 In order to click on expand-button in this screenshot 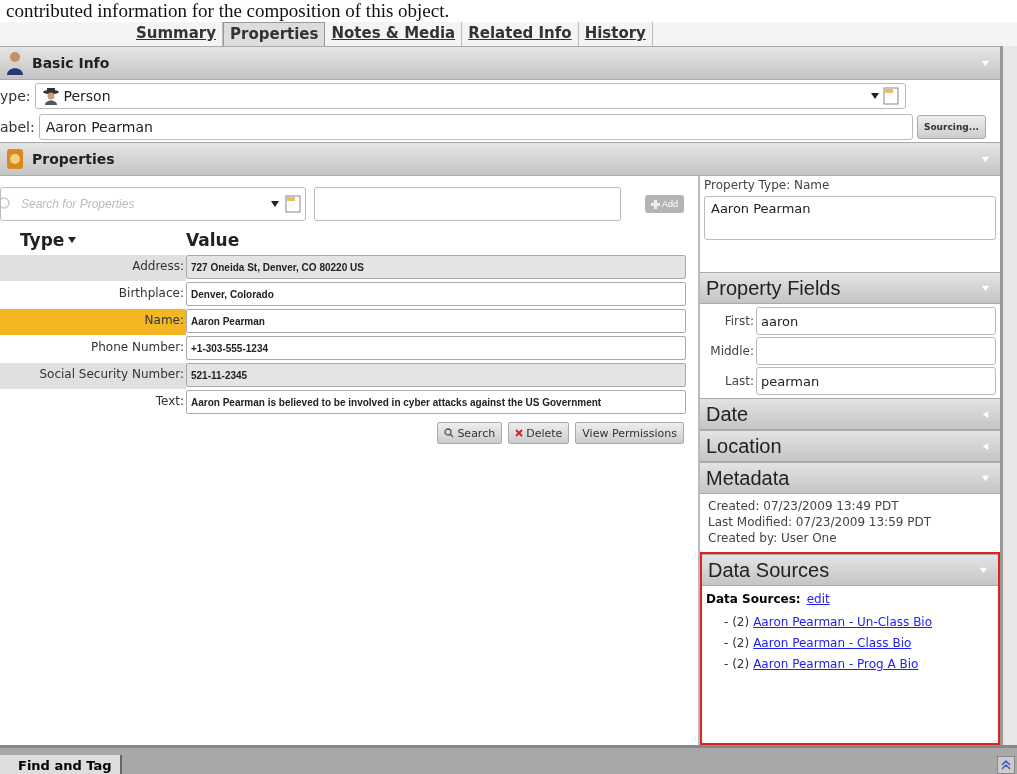, I will do `click(1006, 765)`.